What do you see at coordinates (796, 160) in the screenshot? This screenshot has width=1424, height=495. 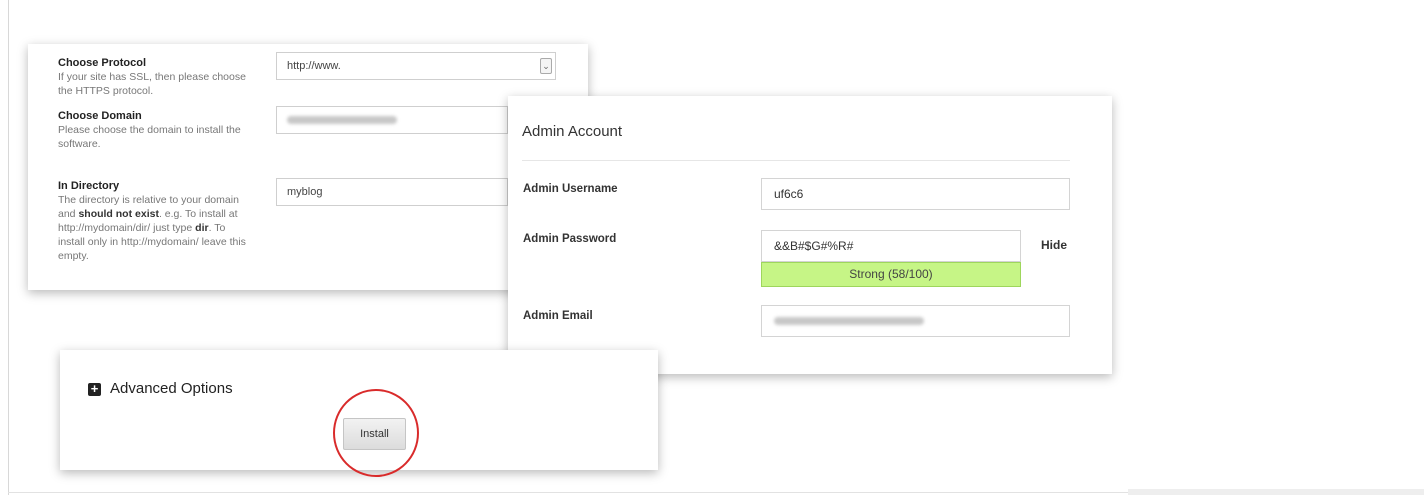 I see `divider` at bounding box center [796, 160].